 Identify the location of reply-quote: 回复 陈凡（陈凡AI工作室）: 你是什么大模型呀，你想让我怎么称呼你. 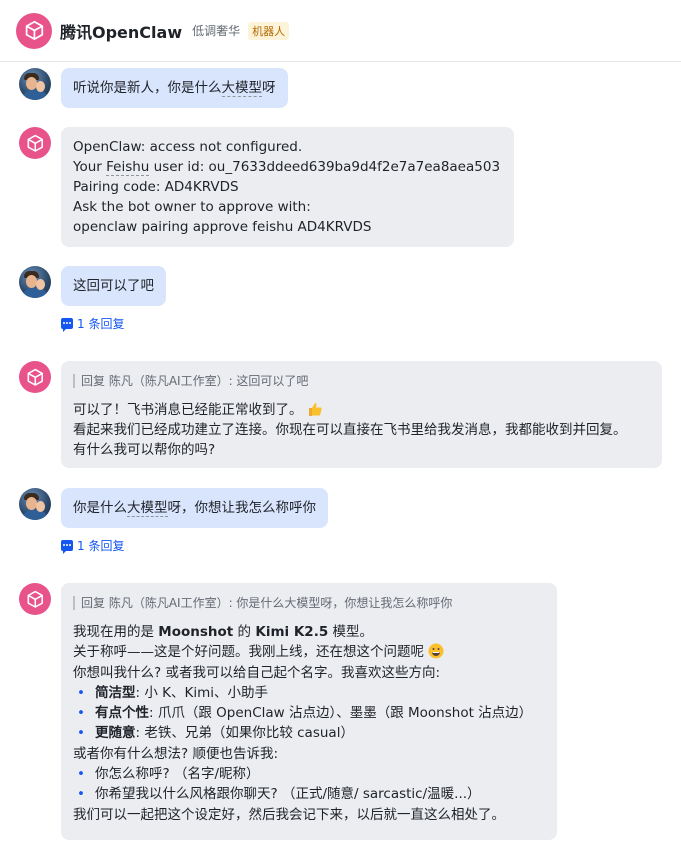
(309, 603).